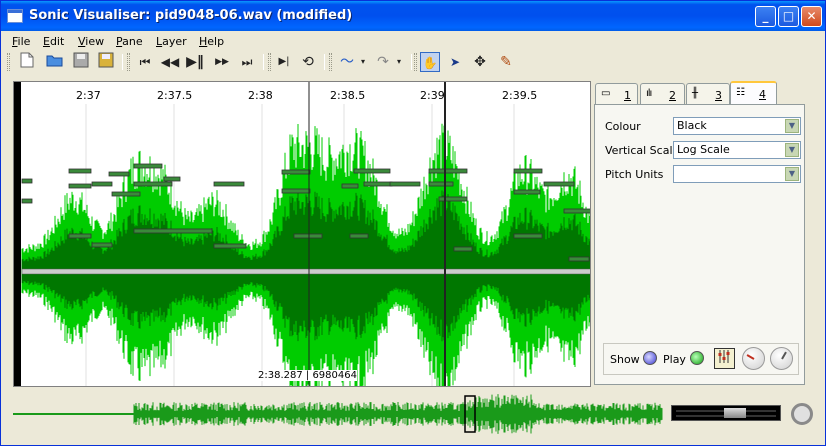 The image size is (826, 446). I want to click on spectrum-layer-icon: ılı, so click(649, 93).